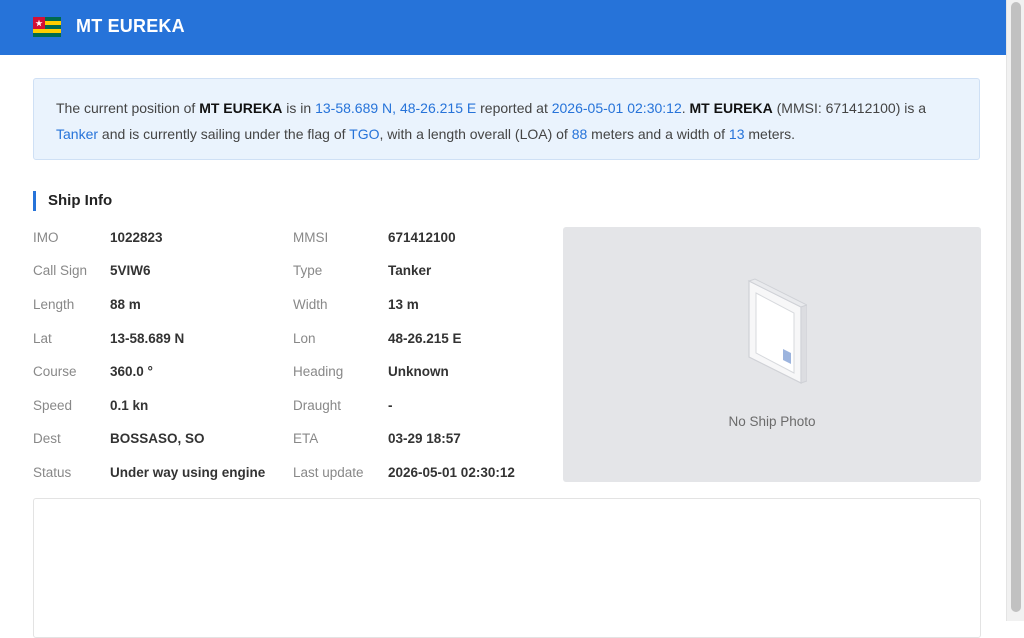 The height and width of the screenshot is (638, 1024). I want to click on info-label-imo: IMO, so click(46, 237).